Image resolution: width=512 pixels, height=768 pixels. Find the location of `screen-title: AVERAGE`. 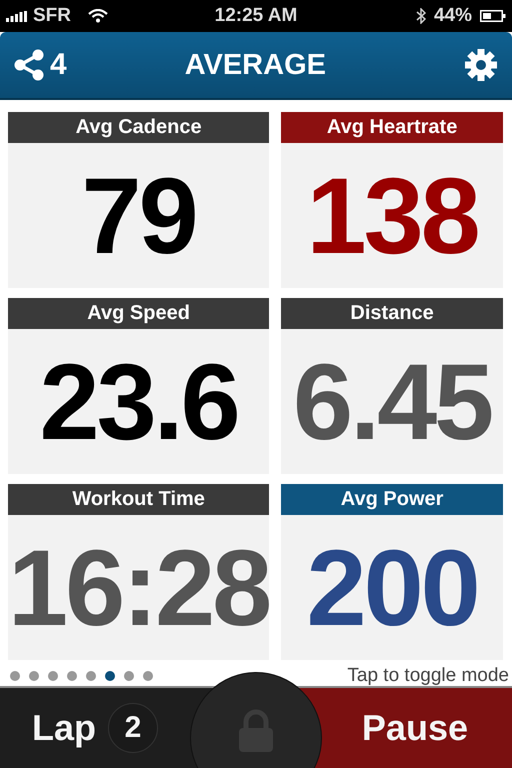

screen-title: AVERAGE is located at coordinates (255, 65).